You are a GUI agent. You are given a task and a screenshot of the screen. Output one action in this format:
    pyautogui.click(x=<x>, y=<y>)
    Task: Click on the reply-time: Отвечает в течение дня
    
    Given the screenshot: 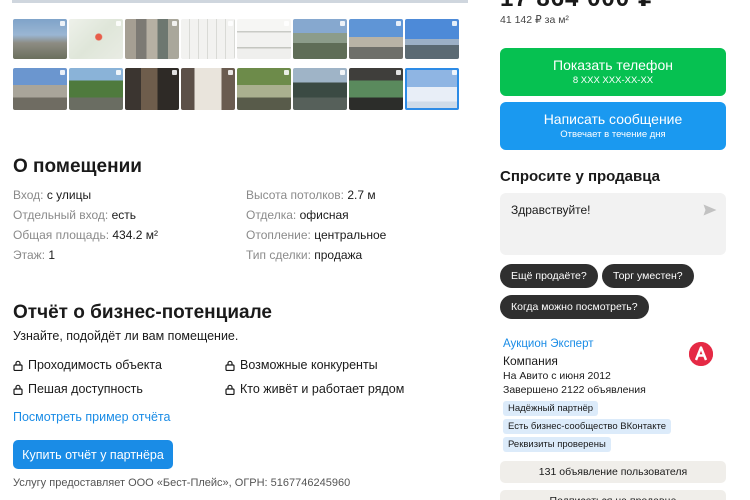 What is the action you would take?
    pyautogui.click(x=613, y=134)
    